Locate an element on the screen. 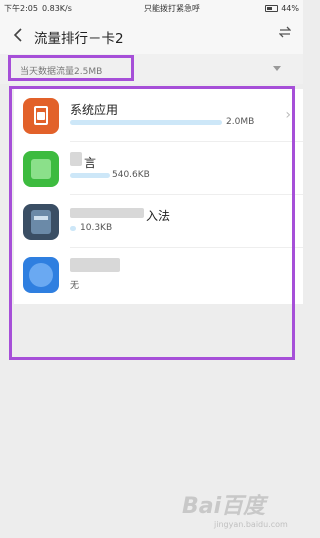  status-speed: 0.83K/s is located at coordinates (56, 8).